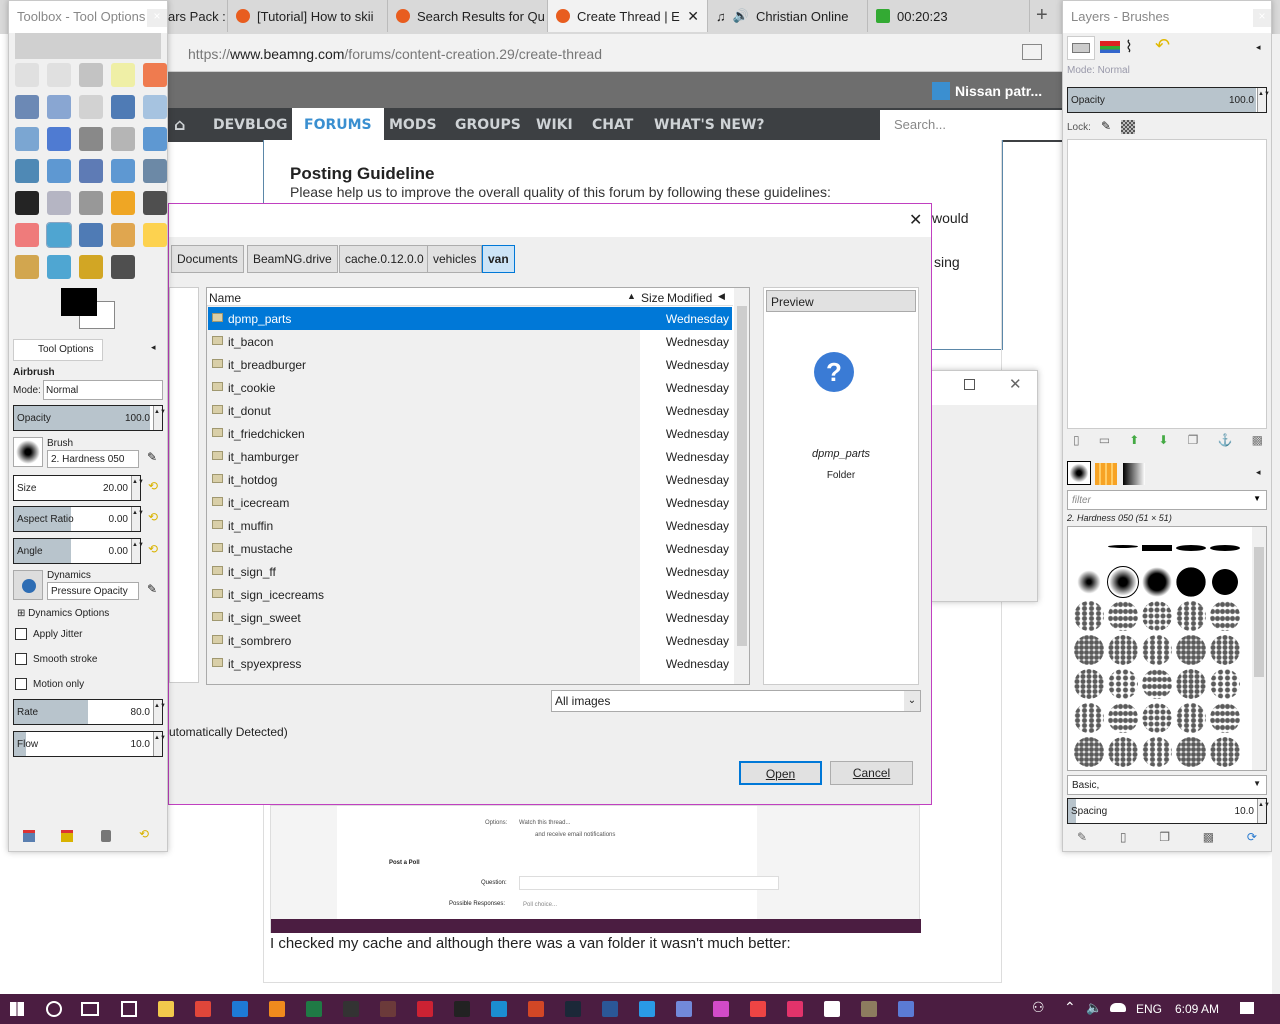  Describe the element at coordinates (89, 744) in the screenshot. I see `flow-slider: Flow 10.0 ▲▼` at that location.